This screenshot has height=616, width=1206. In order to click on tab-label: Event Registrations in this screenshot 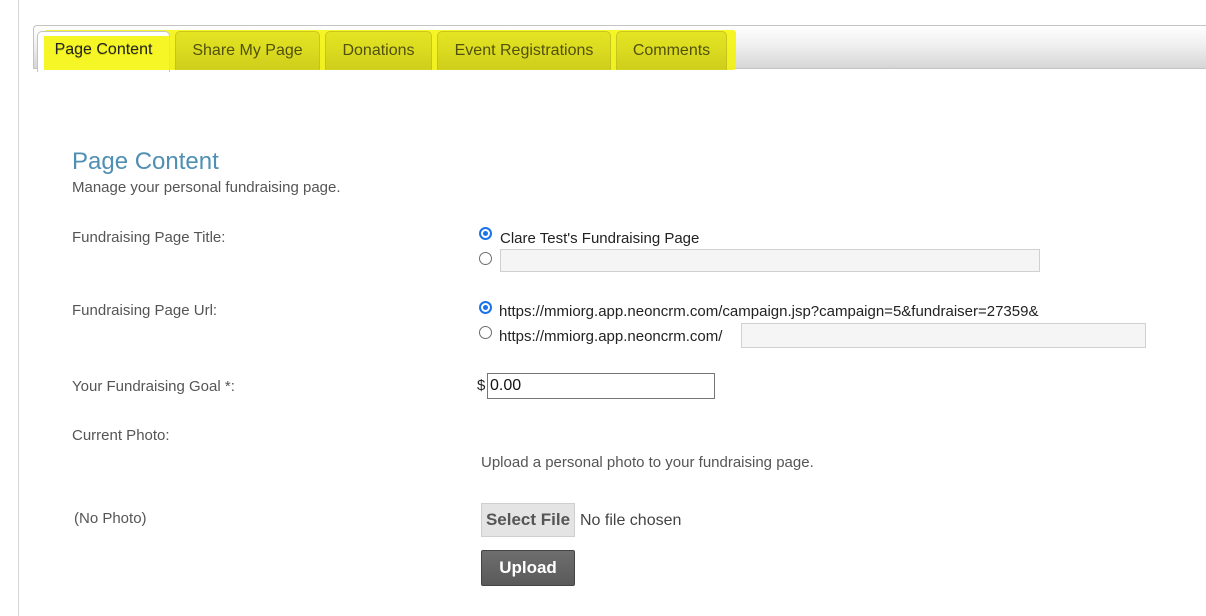, I will do `click(524, 50)`.